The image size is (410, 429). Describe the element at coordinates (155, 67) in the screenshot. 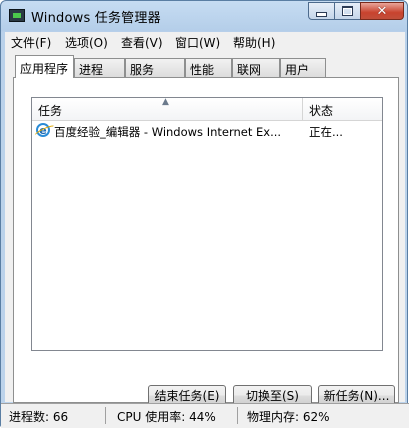

I see `tab-services: 服务` at that location.